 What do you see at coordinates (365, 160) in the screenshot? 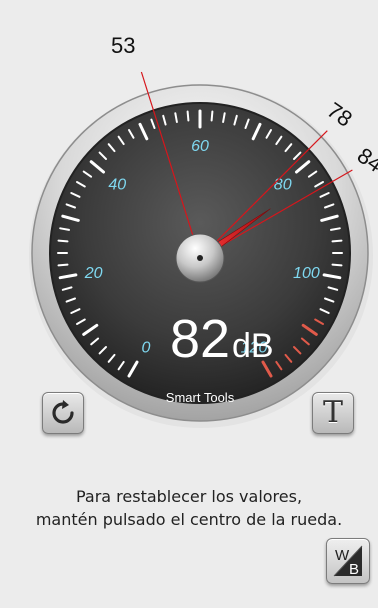
I see `max-marker-label: 84` at bounding box center [365, 160].